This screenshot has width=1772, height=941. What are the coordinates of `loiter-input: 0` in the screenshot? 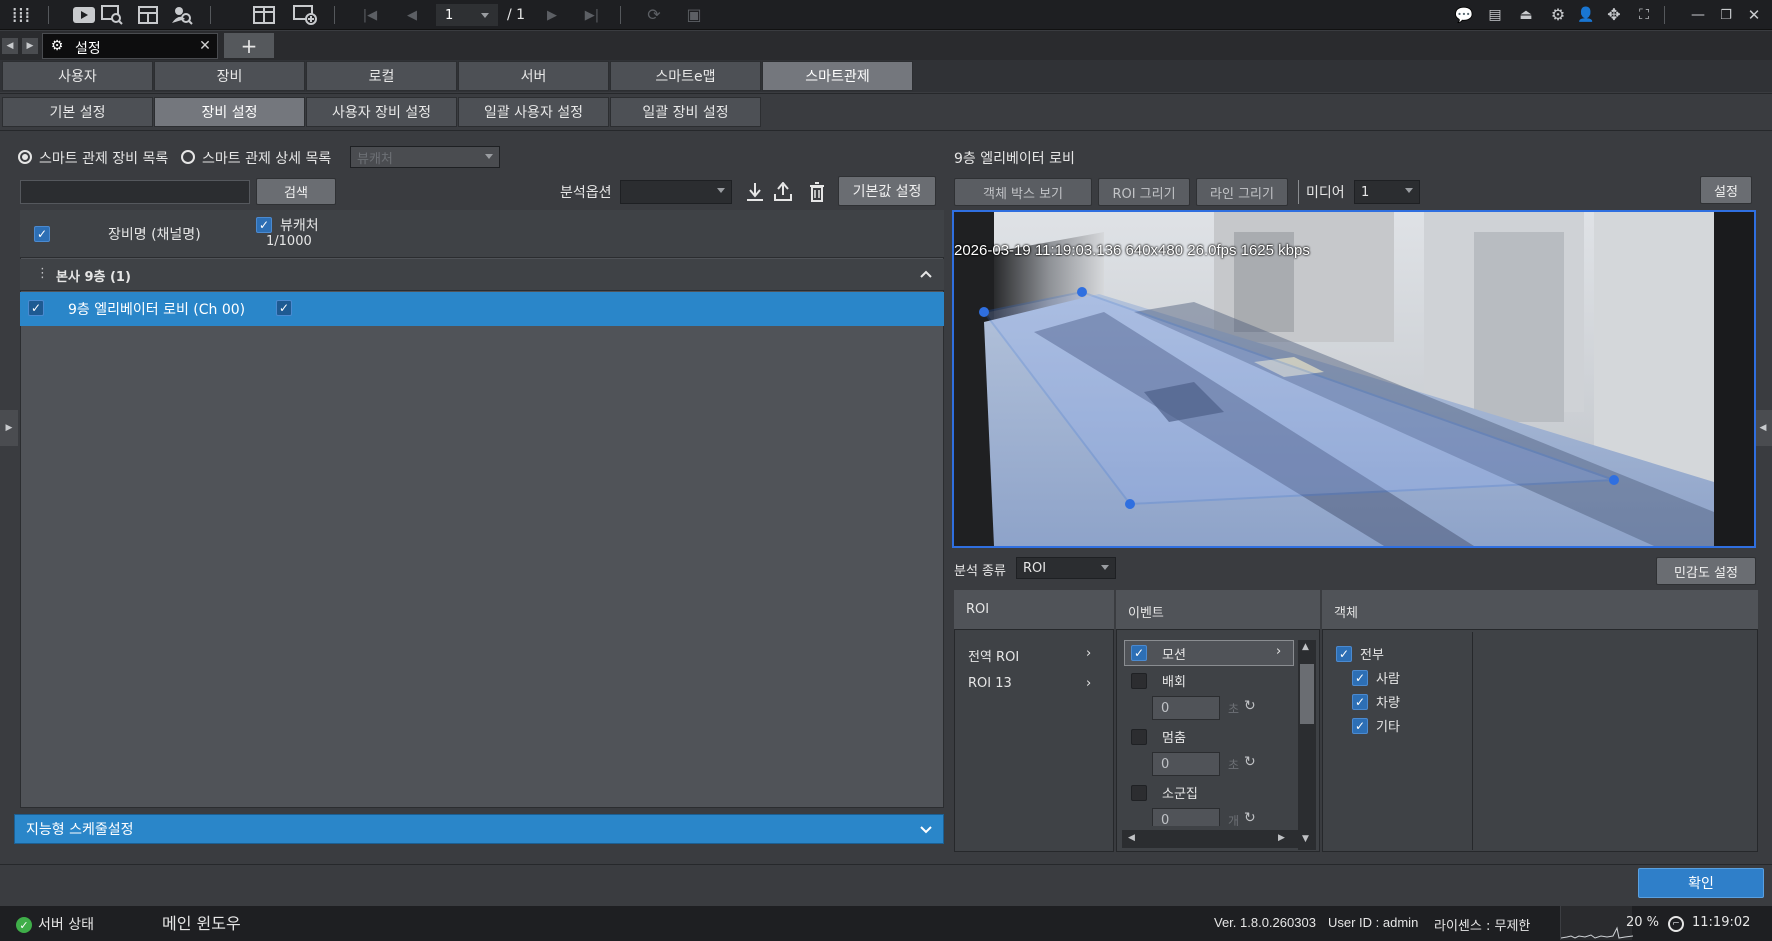 It's located at (1186, 708).